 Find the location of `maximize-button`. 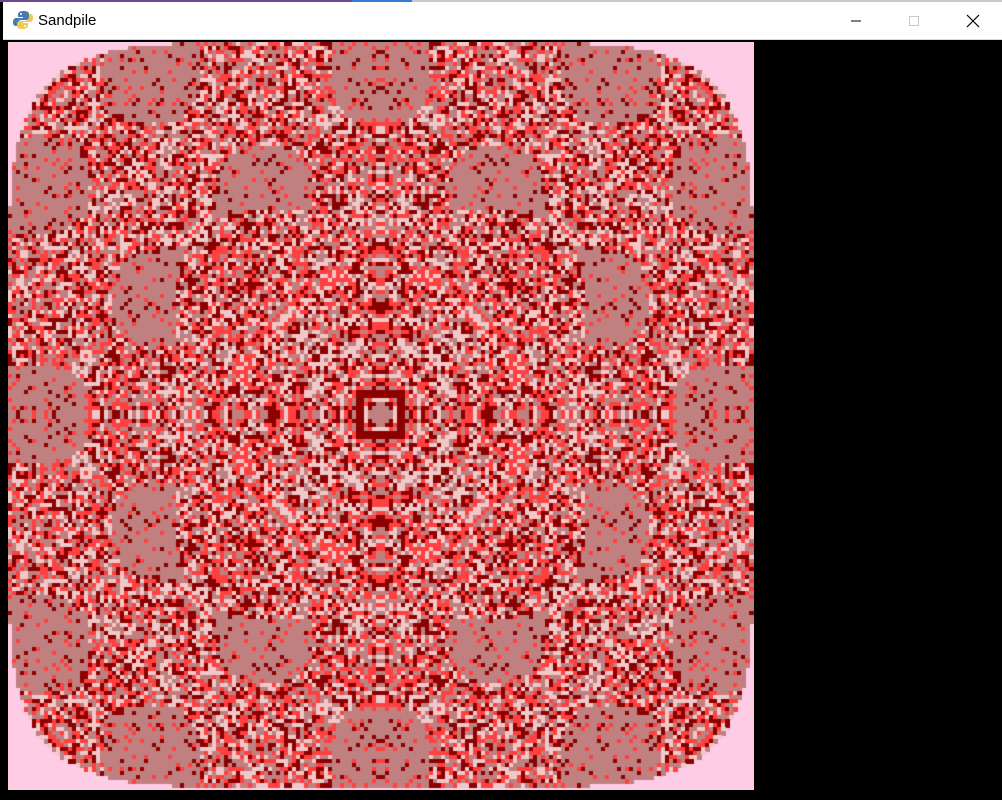

maximize-button is located at coordinates (914, 20).